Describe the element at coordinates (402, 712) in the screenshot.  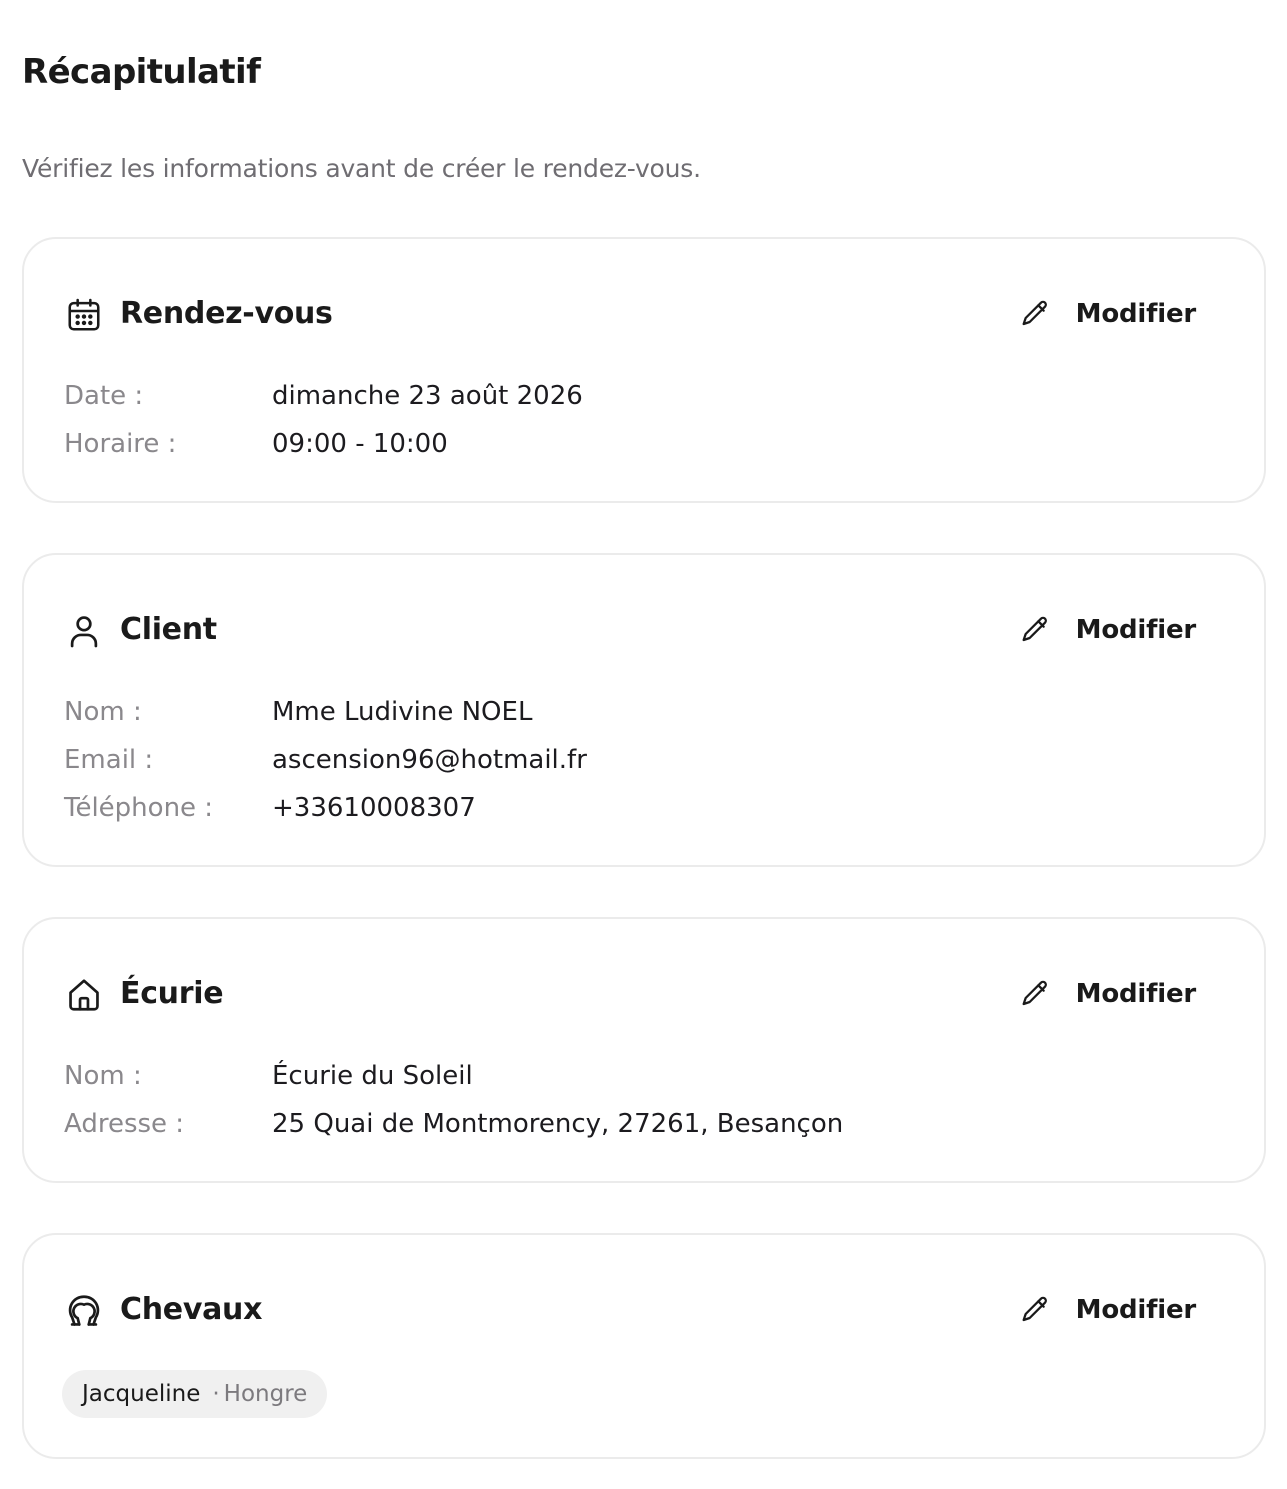
I see `field-value: Mme Ludivine NOEL` at that location.